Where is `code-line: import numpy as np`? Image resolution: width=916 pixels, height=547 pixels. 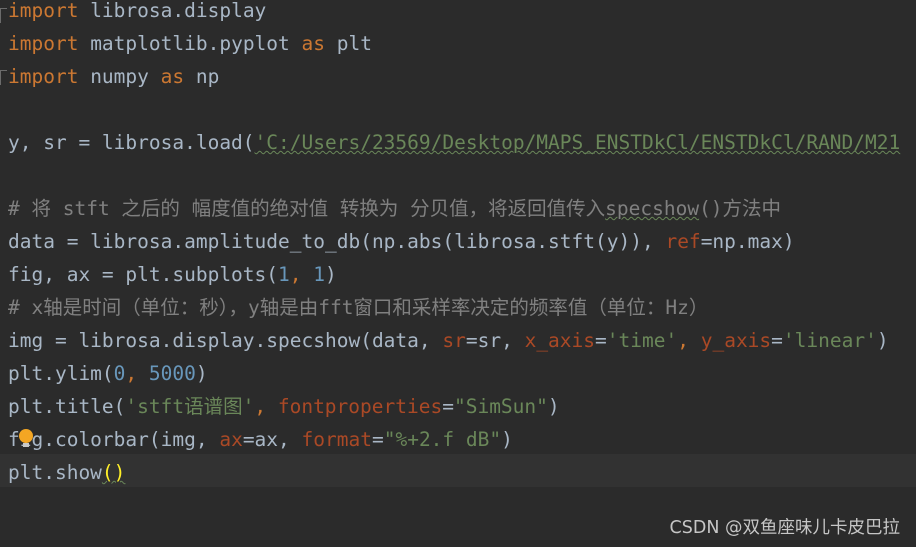
code-line: import numpy as np is located at coordinates (462, 76).